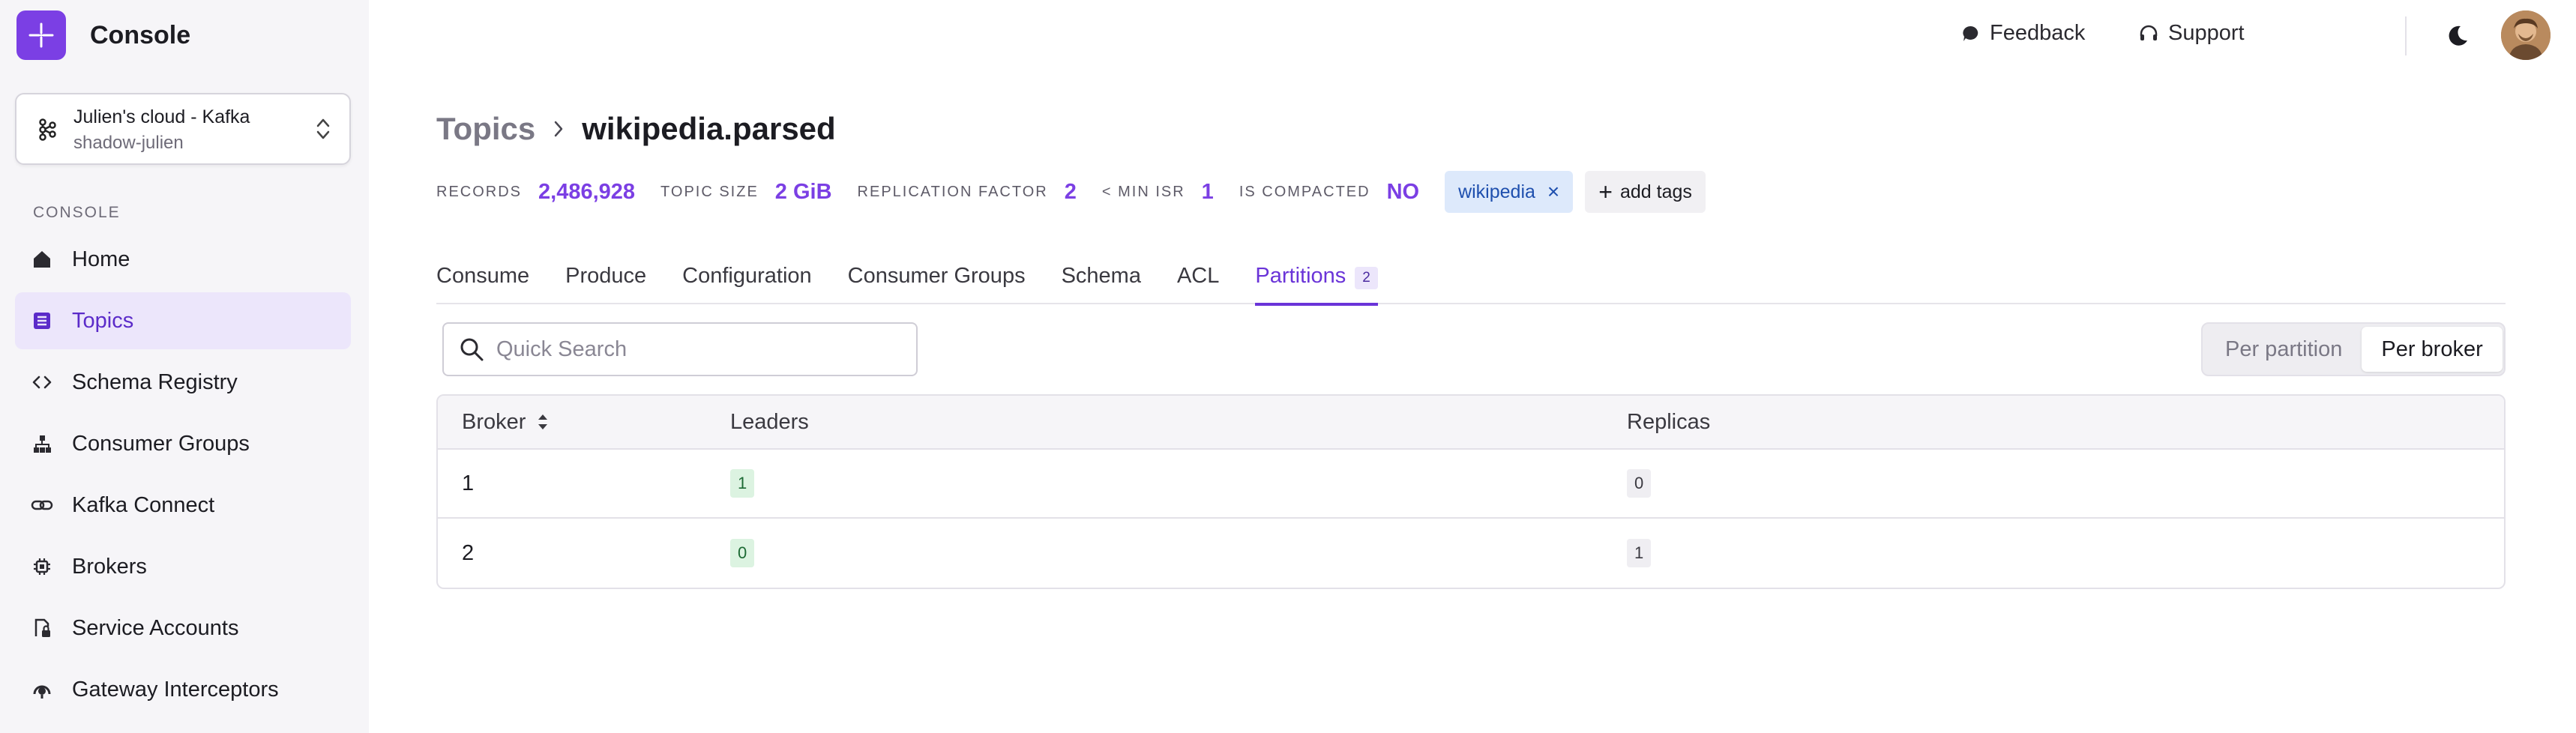  I want to click on sidebar-item-label: Kafka Connect, so click(144, 505).